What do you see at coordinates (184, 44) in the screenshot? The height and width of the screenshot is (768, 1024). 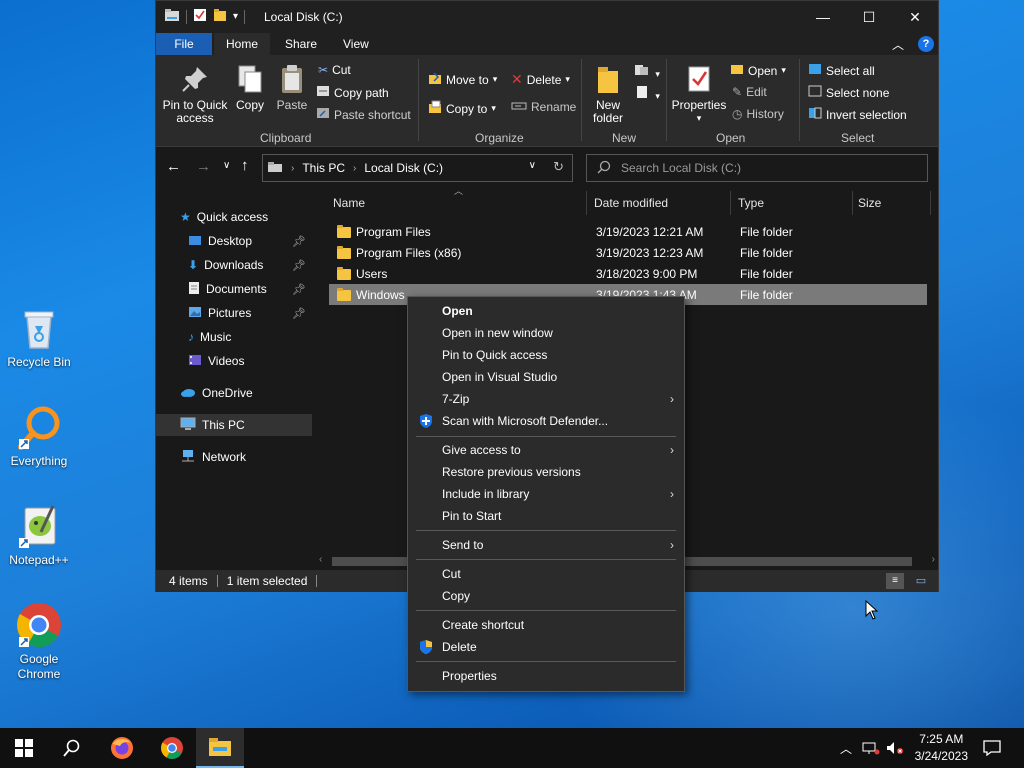 I see `tab-file: File` at bounding box center [184, 44].